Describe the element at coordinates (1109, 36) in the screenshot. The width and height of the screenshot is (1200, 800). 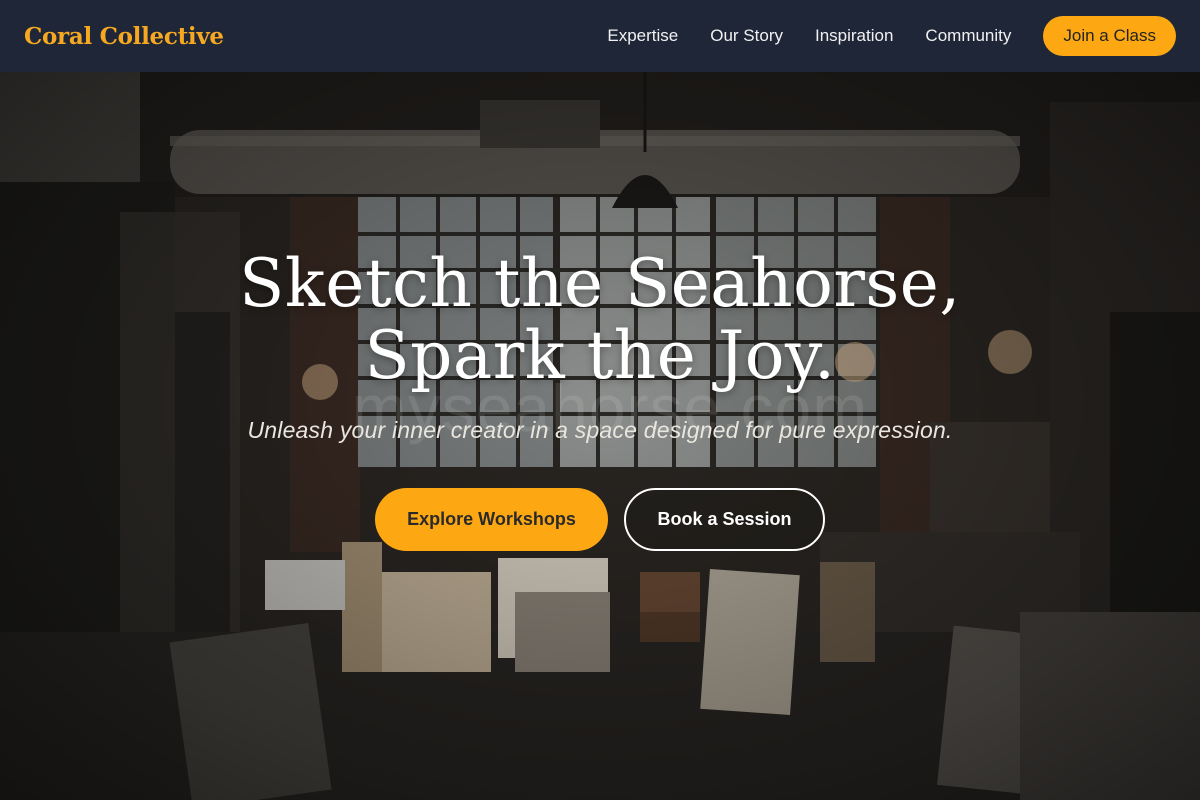
I see `join-class-button: Join a Class` at that location.